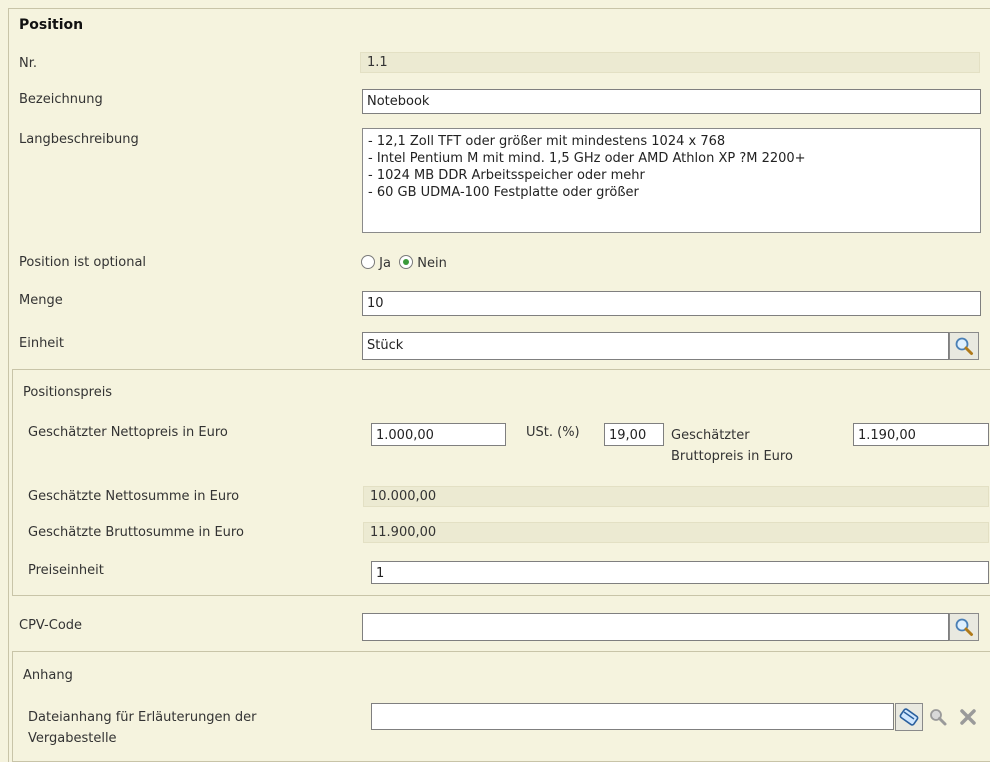  What do you see at coordinates (655, 627) in the screenshot?
I see `cpv-input` at bounding box center [655, 627].